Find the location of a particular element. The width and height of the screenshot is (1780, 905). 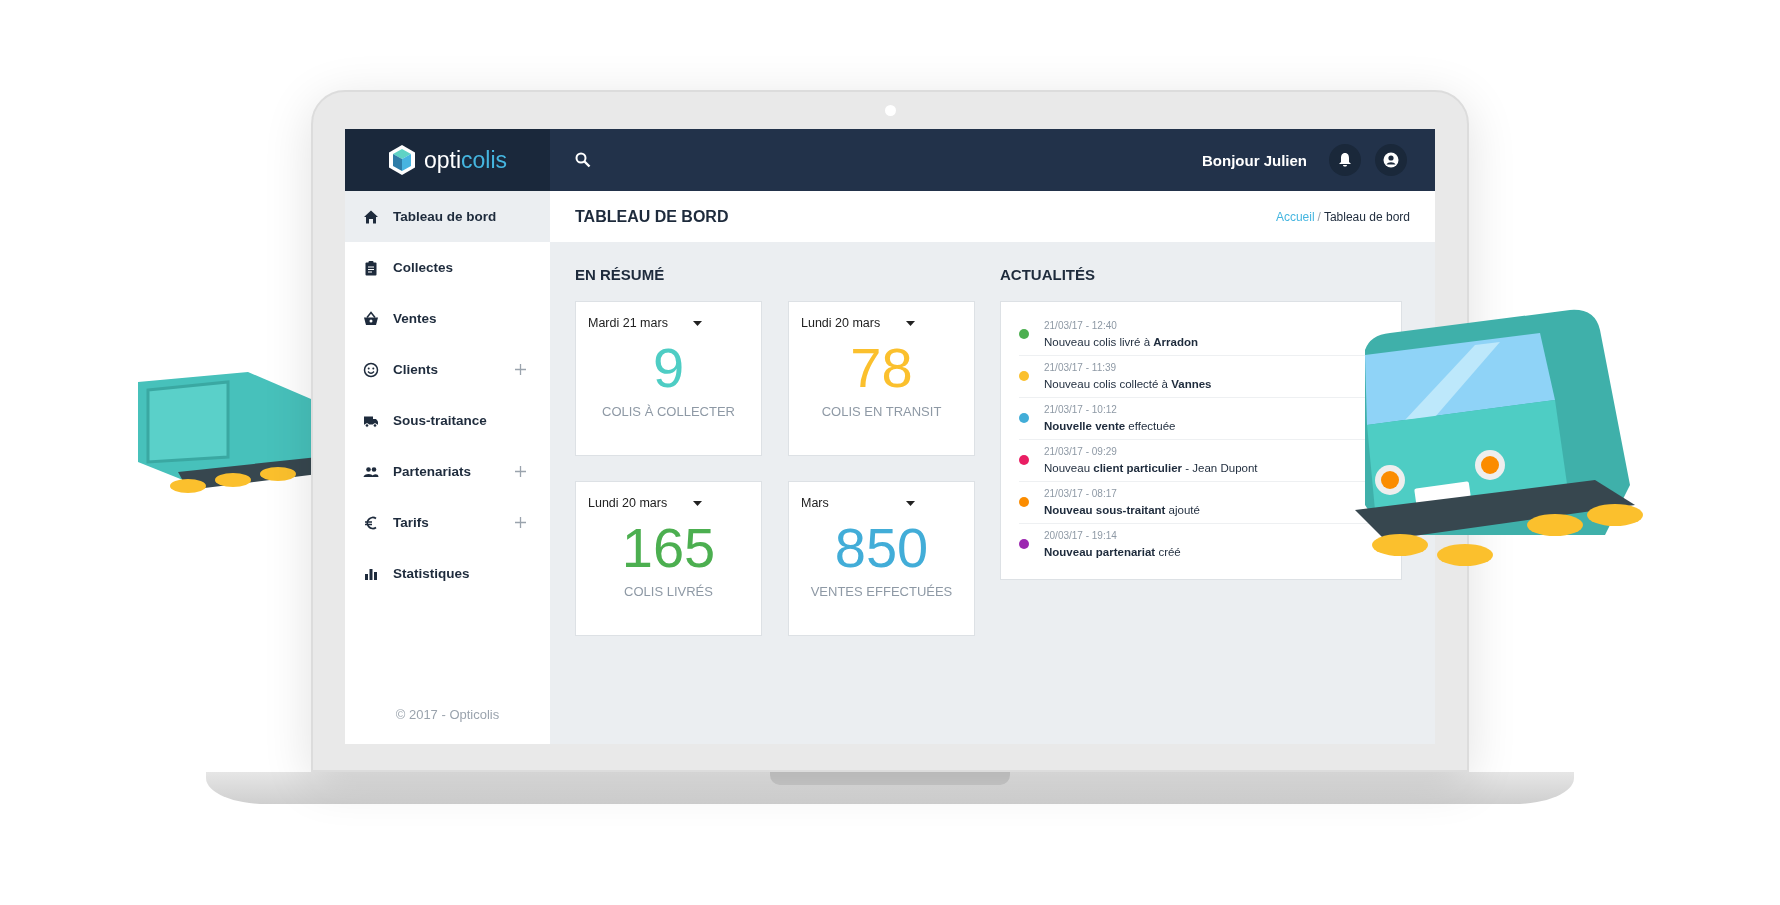

stat-value: 850 is located at coordinates (881, 548).